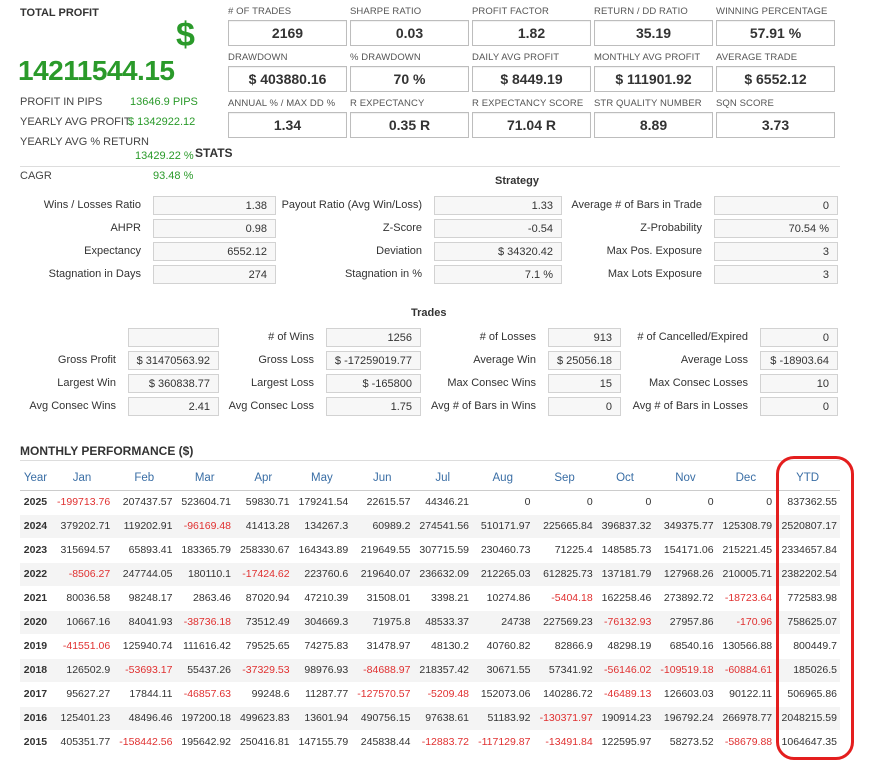  I want to click on trades-label-of-cancelled-expired: # of Cancelled/Expired, so click(692, 337).